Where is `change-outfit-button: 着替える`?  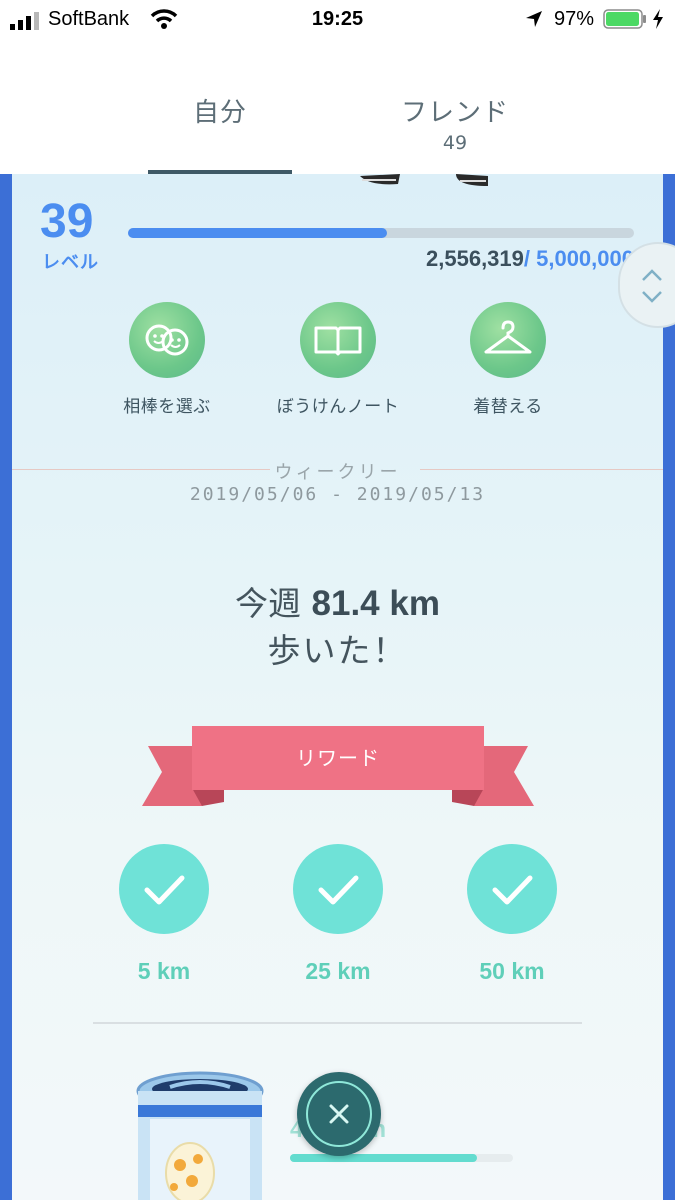 change-outfit-button: 着替える is located at coordinates (508, 359).